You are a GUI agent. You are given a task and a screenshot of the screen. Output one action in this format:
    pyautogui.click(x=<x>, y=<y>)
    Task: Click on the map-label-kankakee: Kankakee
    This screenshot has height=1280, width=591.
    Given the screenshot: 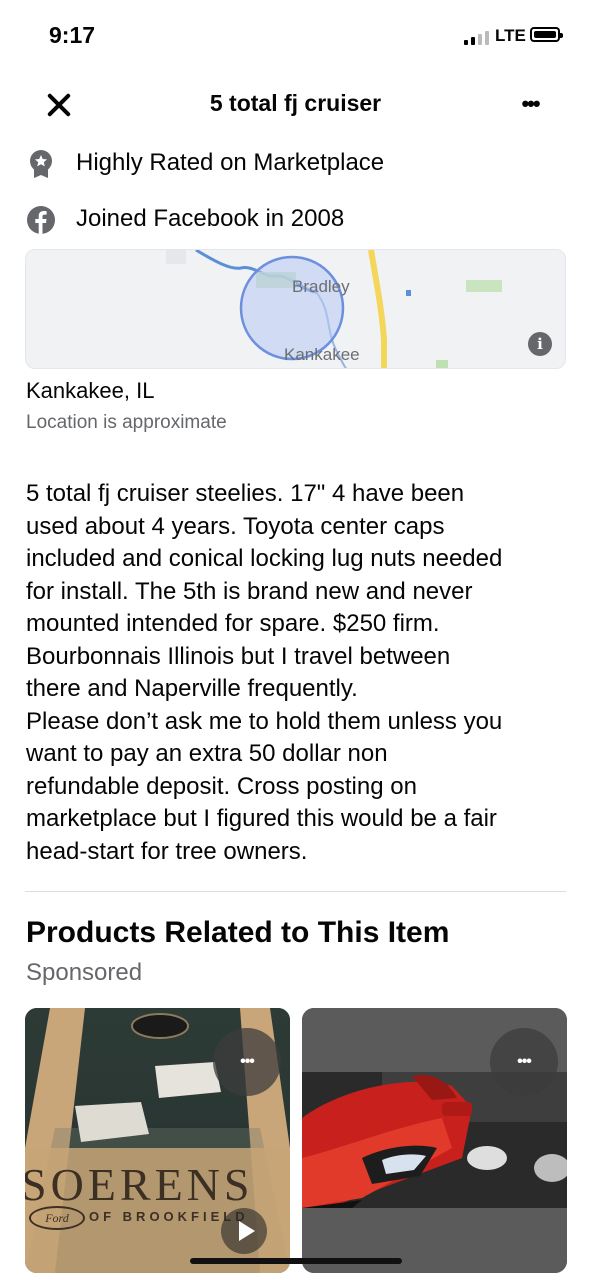 What is the action you would take?
    pyautogui.click(x=322, y=354)
    